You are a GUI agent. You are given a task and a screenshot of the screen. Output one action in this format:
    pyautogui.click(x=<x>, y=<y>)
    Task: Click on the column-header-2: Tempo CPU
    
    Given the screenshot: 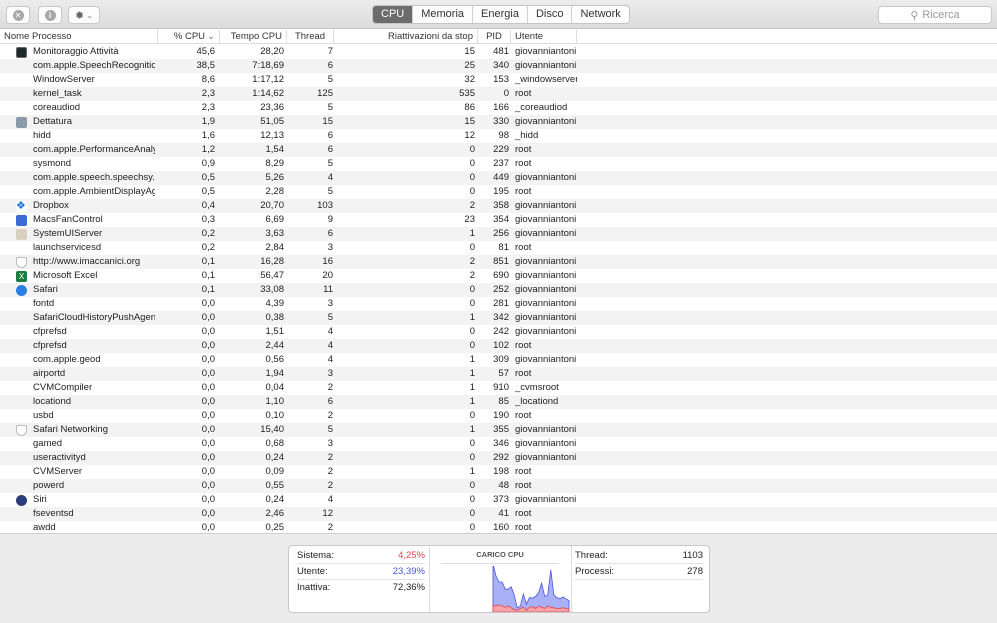 What is the action you would take?
    pyautogui.click(x=253, y=37)
    